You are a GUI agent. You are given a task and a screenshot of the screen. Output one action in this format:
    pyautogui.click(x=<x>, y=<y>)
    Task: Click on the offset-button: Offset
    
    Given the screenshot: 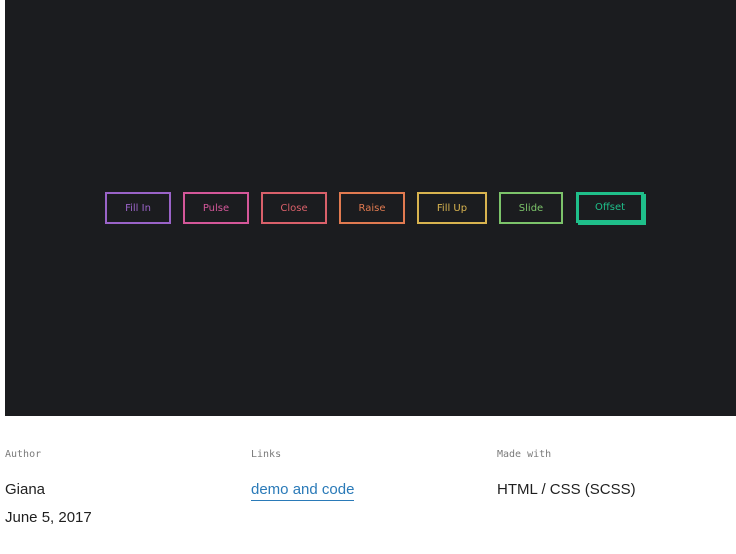 What is the action you would take?
    pyautogui.click(x=610, y=207)
    